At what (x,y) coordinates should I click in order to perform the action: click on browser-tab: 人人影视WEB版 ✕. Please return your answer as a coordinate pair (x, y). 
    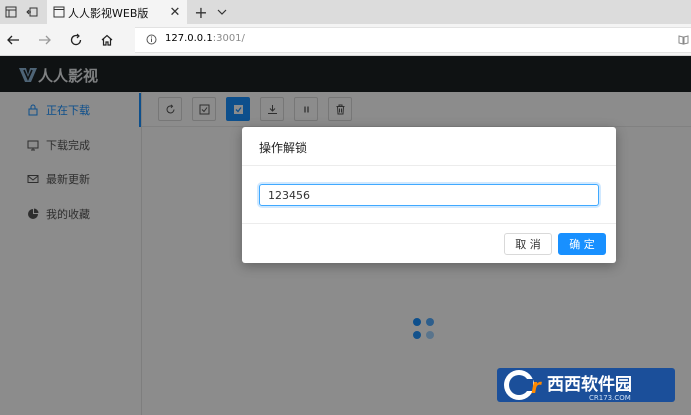
    Looking at the image, I should click on (117, 12).